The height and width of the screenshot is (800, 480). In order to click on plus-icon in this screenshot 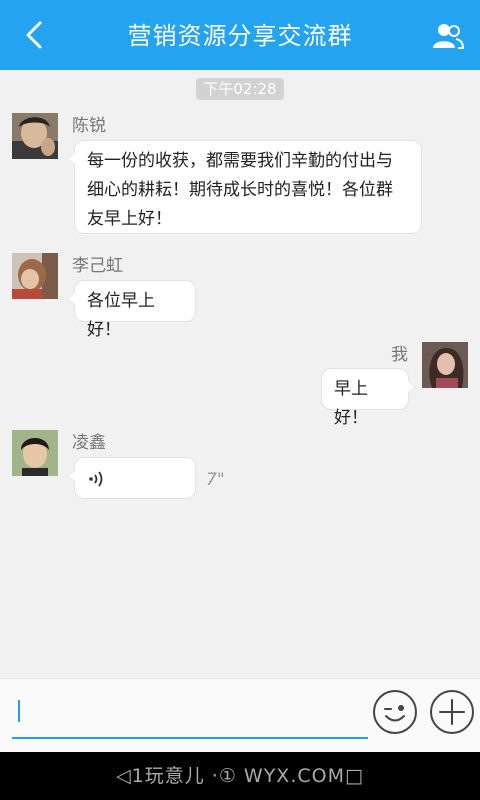, I will do `click(452, 712)`.